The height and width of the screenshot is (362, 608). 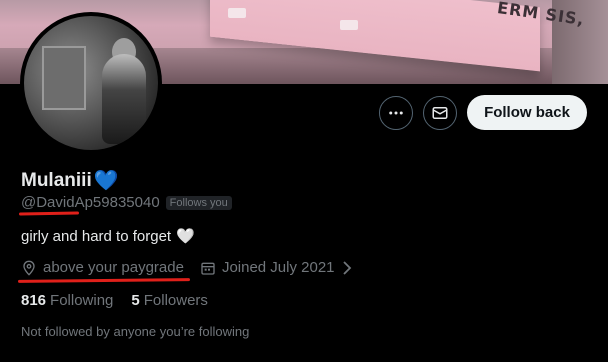 What do you see at coordinates (135, 300) in the screenshot?
I see `followers-count: 5` at bounding box center [135, 300].